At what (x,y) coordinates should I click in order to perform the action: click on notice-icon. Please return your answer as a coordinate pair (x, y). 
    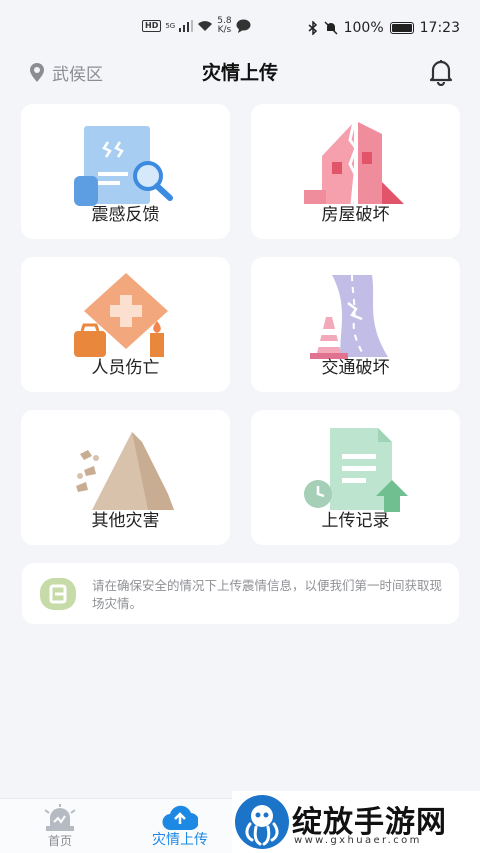
    Looking at the image, I should click on (58, 594).